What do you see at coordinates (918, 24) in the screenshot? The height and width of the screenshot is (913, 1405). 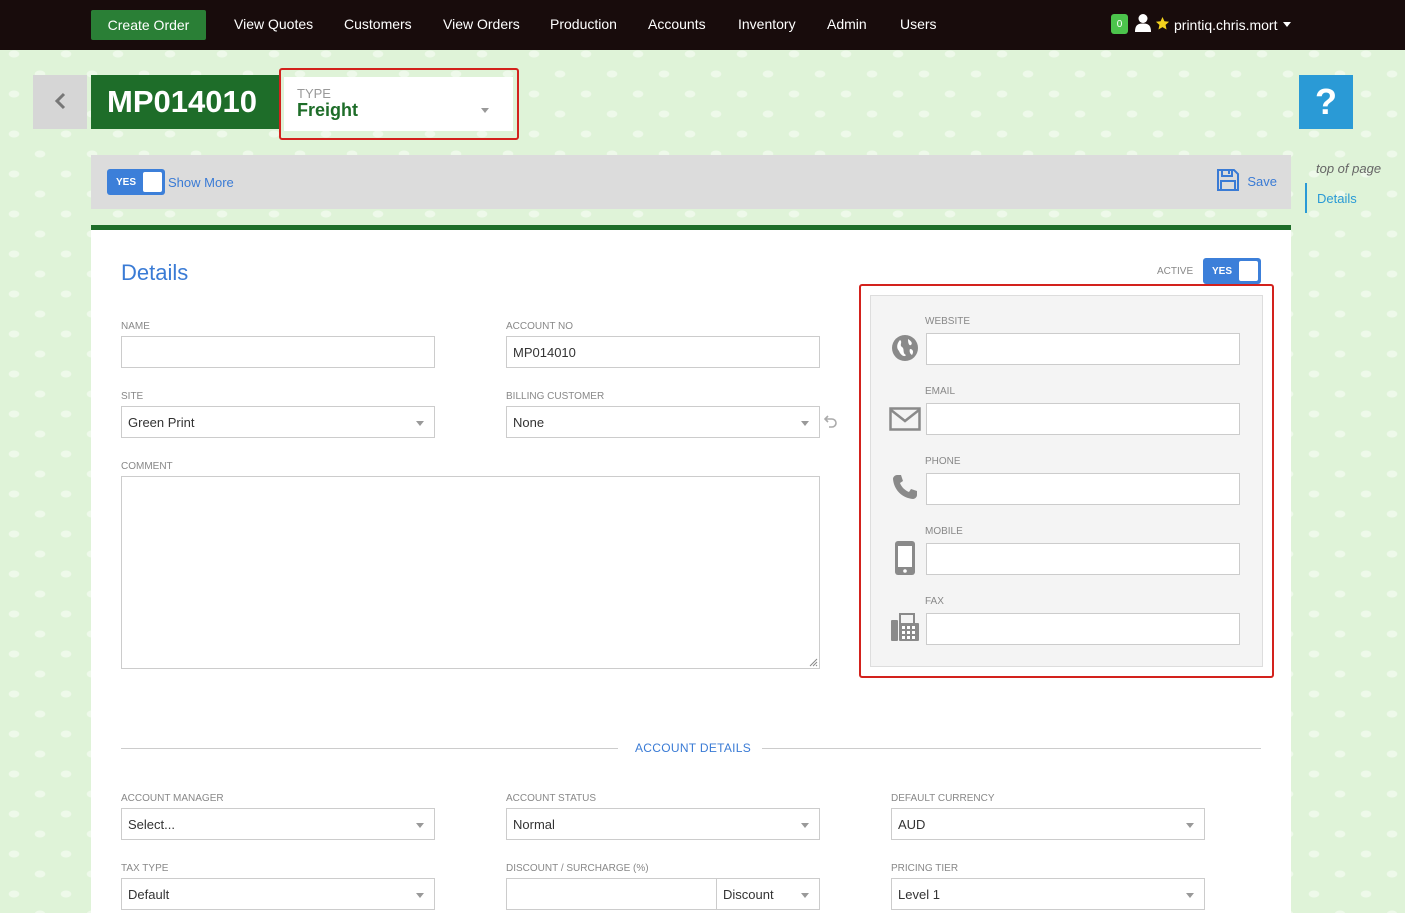 I see `nav-users: Users` at bounding box center [918, 24].